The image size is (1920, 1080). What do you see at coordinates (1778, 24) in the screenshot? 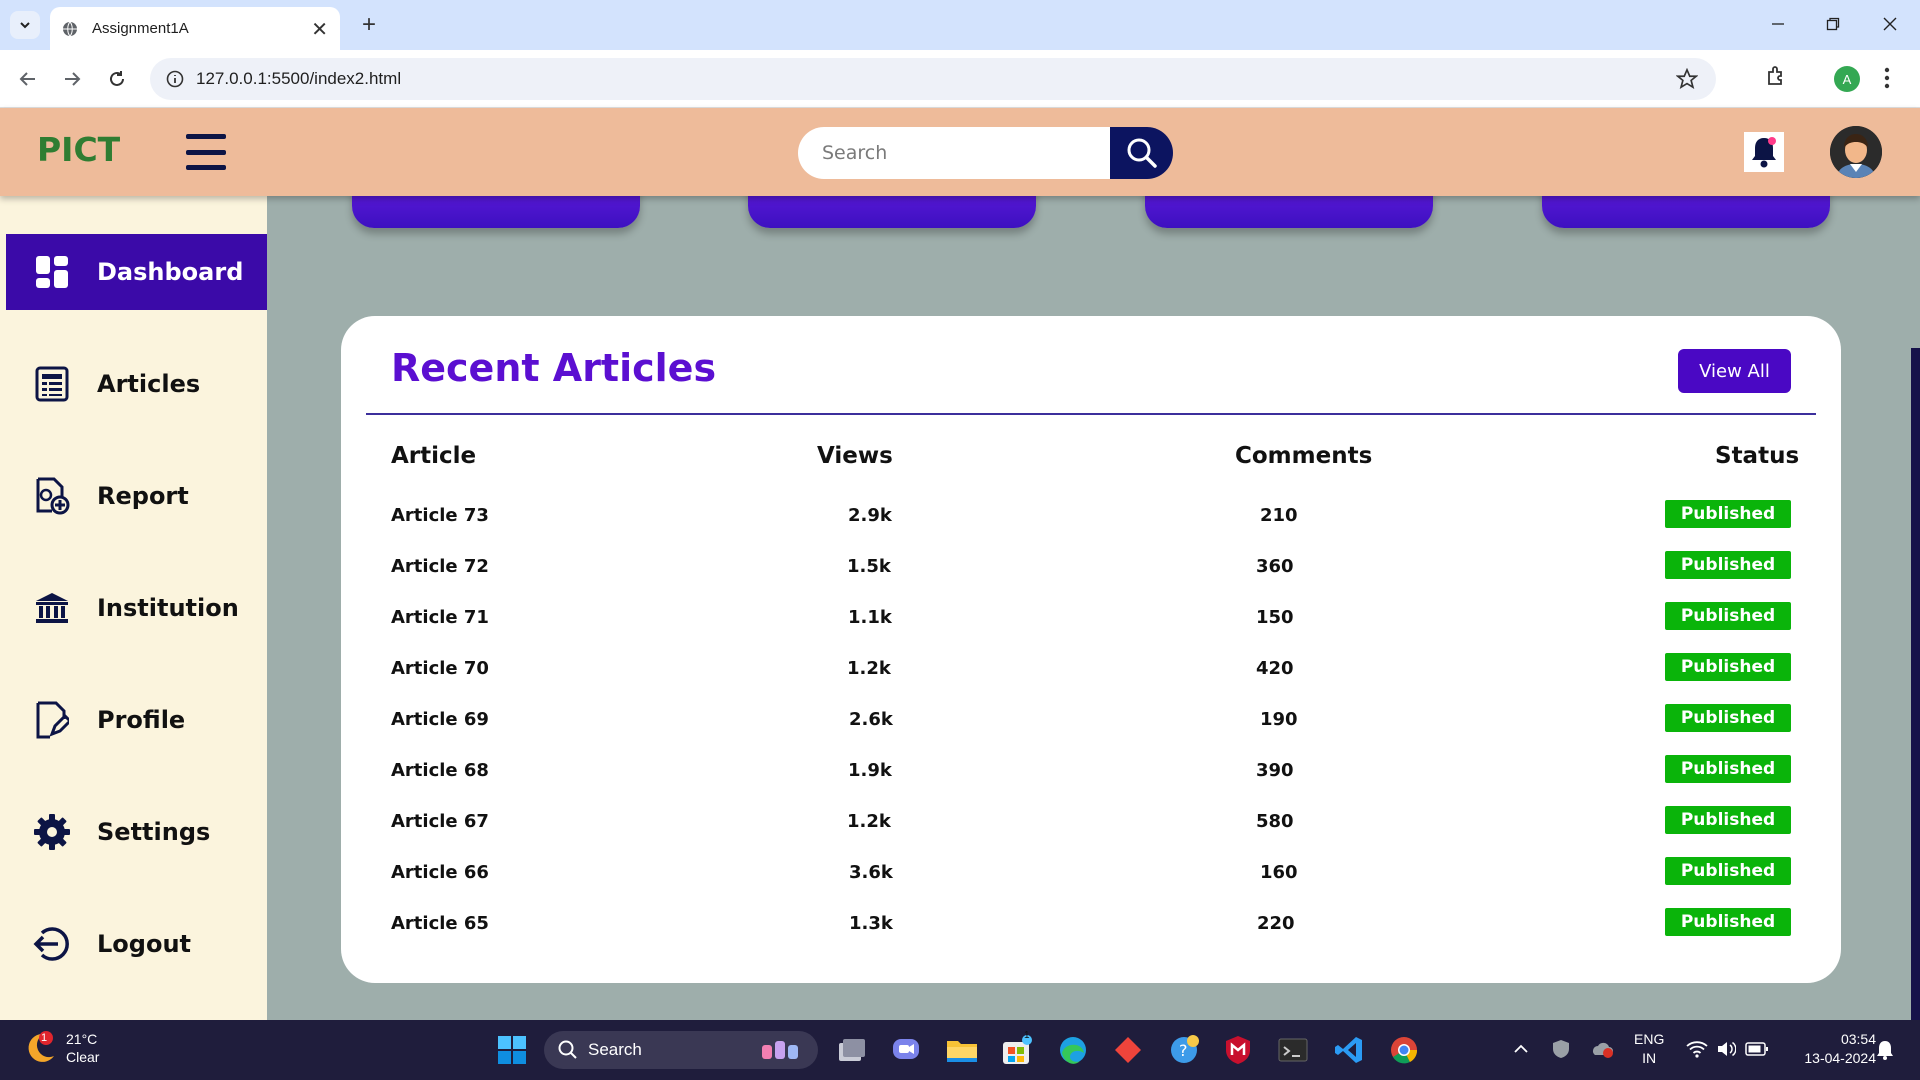
I see `minimize-button` at bounding box center [1778, 24].